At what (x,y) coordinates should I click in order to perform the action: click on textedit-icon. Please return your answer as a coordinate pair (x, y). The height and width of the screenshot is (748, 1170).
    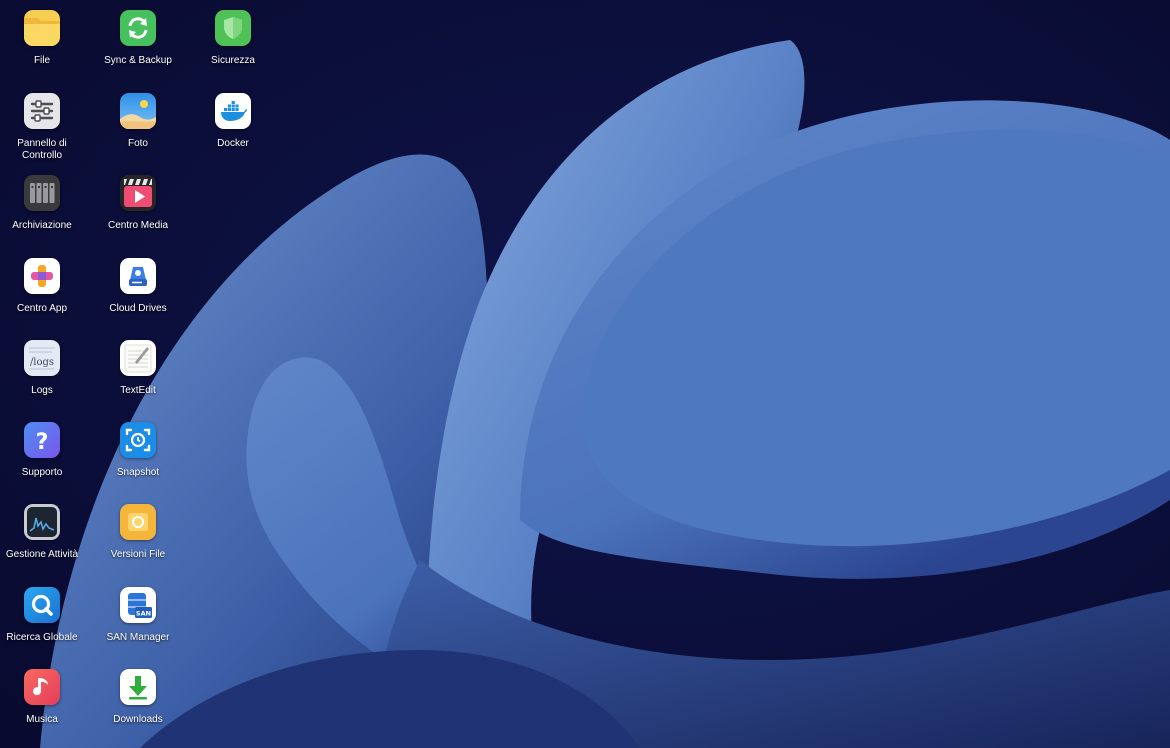
    Looking at the image, I should click on (138, 358).